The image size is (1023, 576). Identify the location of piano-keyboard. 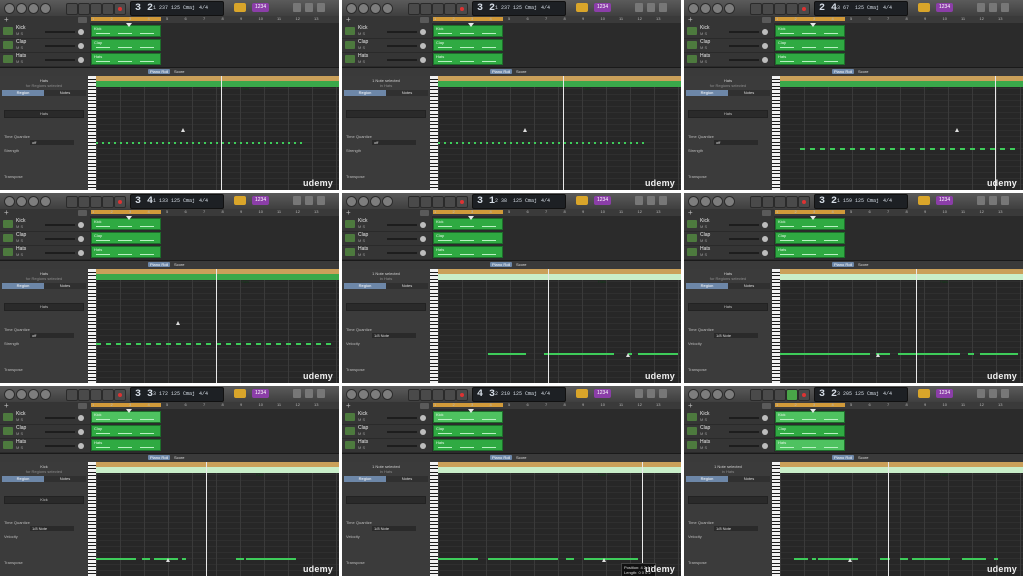
(434, 519).